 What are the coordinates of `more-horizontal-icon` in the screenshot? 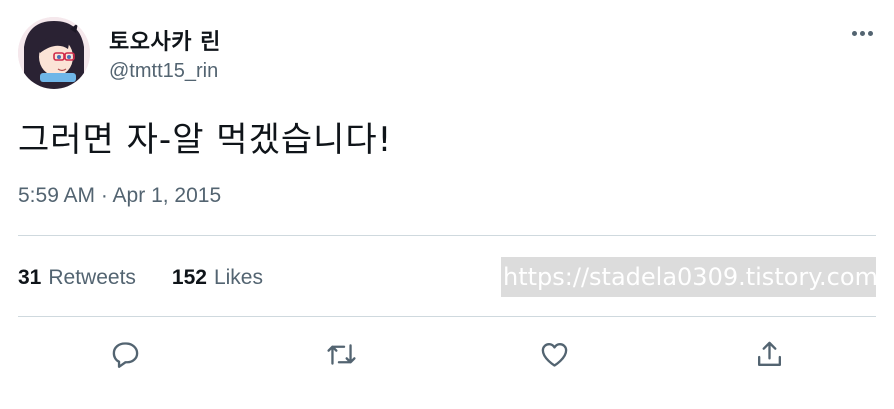 It's located at (854, 33).